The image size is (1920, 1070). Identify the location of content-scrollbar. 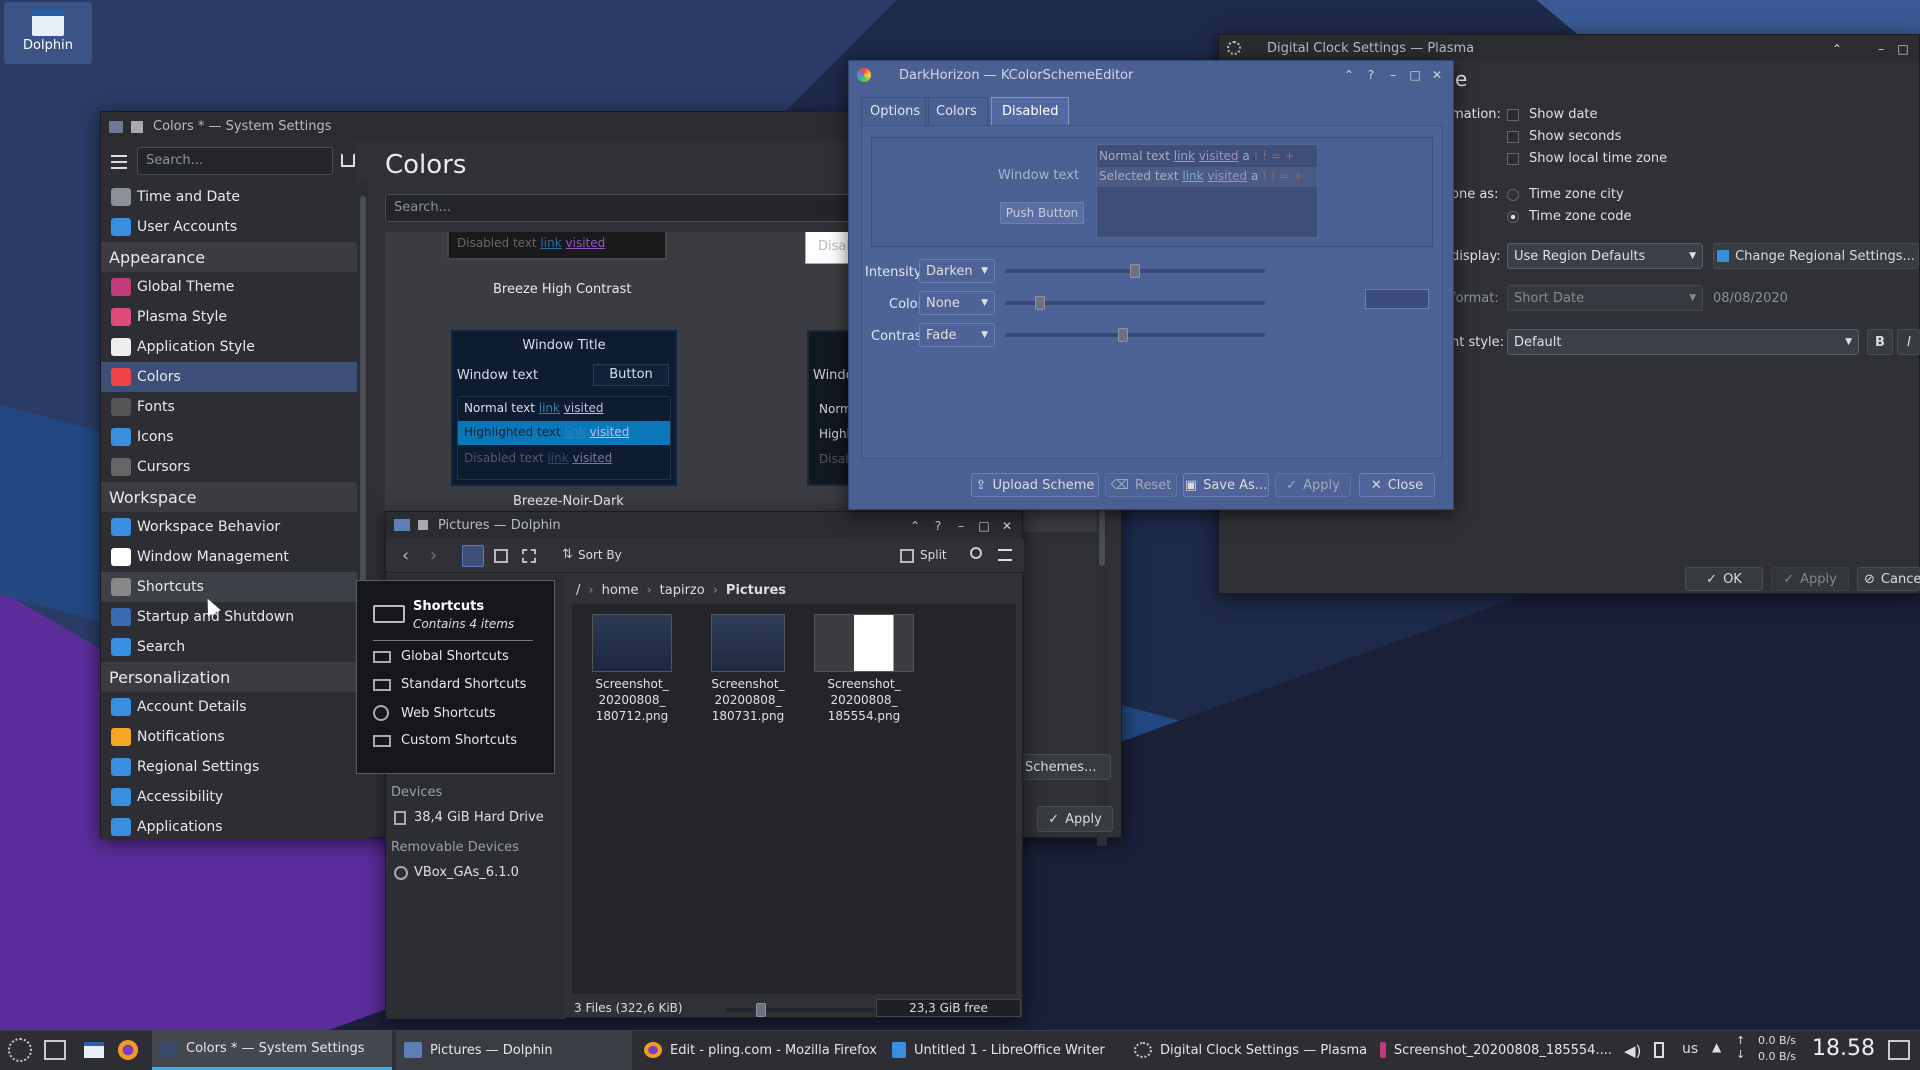
(1102, 678).